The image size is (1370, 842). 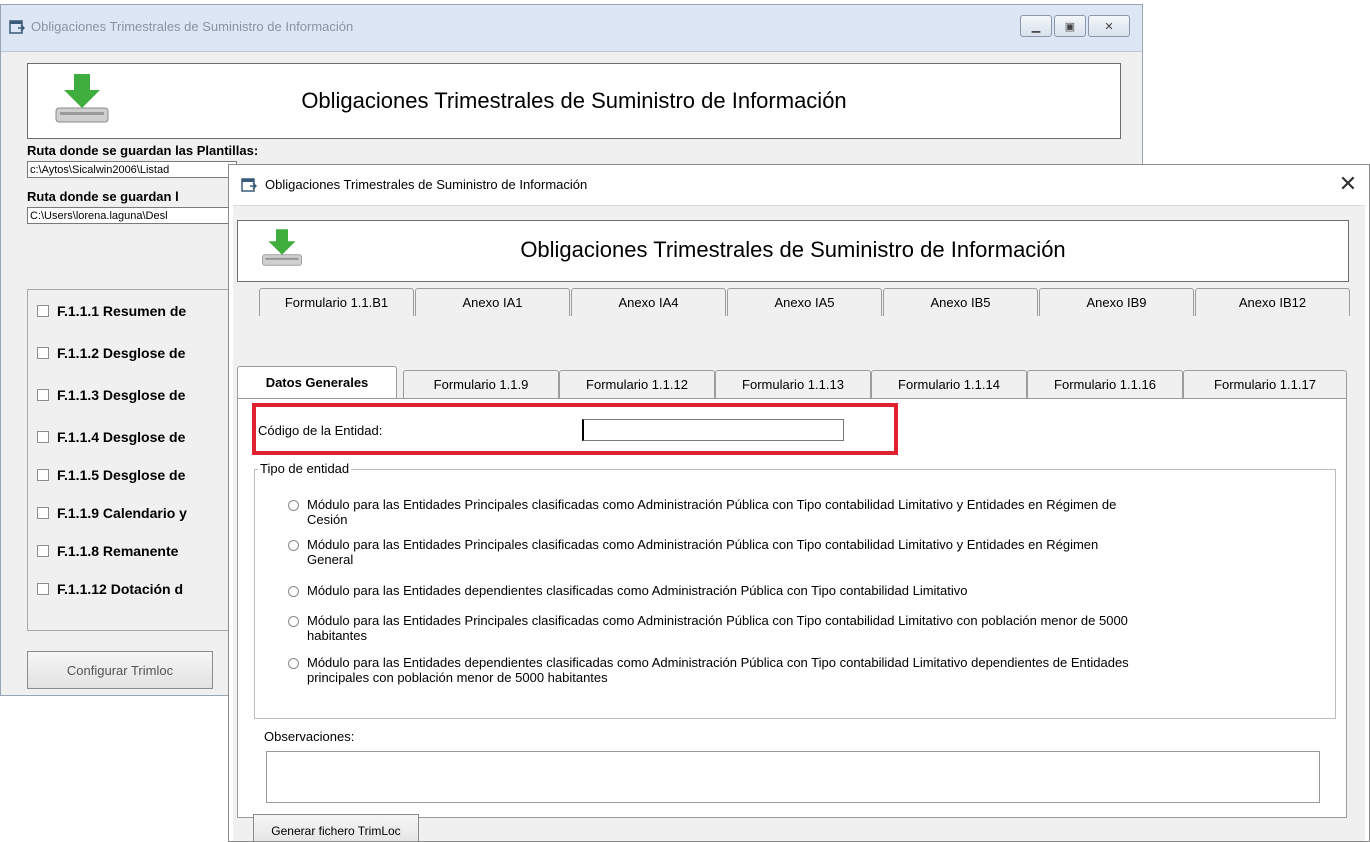 I want to click on maximize-icon: ▣, so click(x=1070, y=26).